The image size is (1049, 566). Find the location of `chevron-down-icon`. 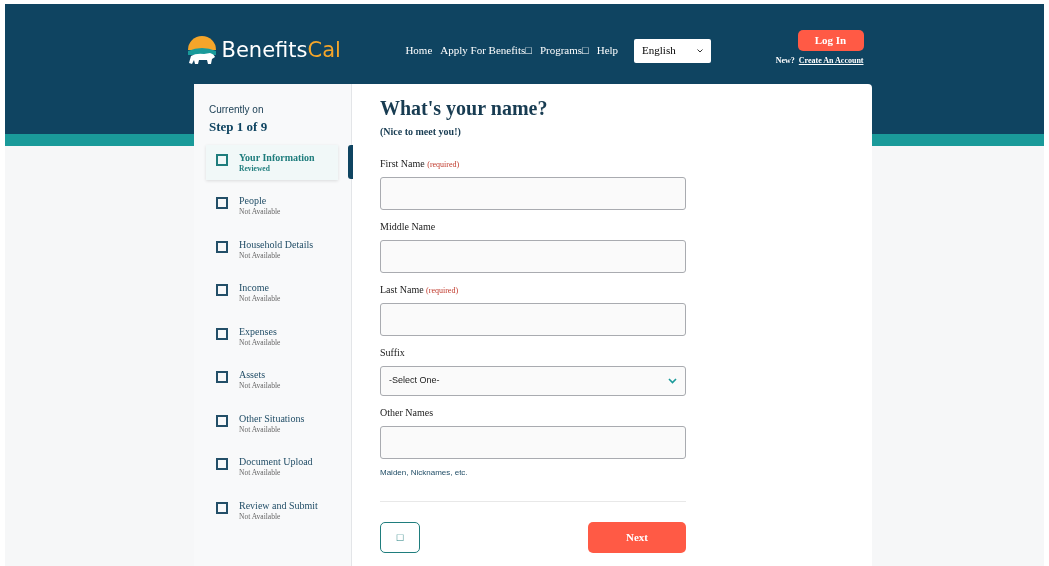

chevron-down-icon is located at coordinates (672, 381).